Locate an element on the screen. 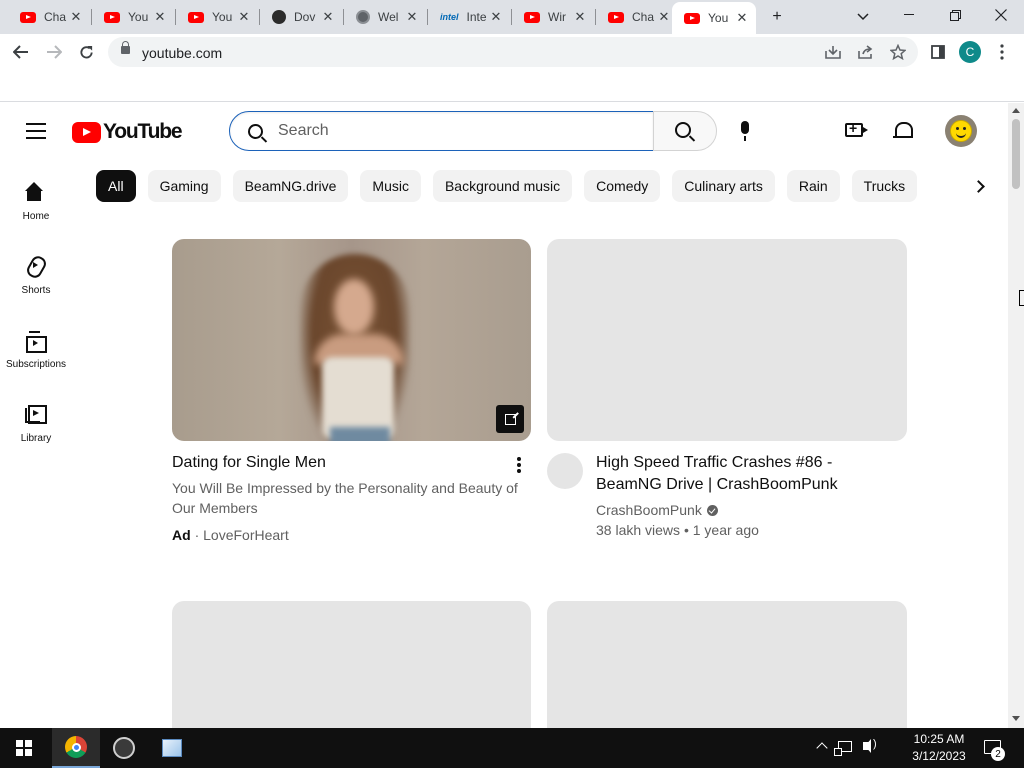 The image size is (1024, 768). side-panel-button is located at coordinates (938, 52).